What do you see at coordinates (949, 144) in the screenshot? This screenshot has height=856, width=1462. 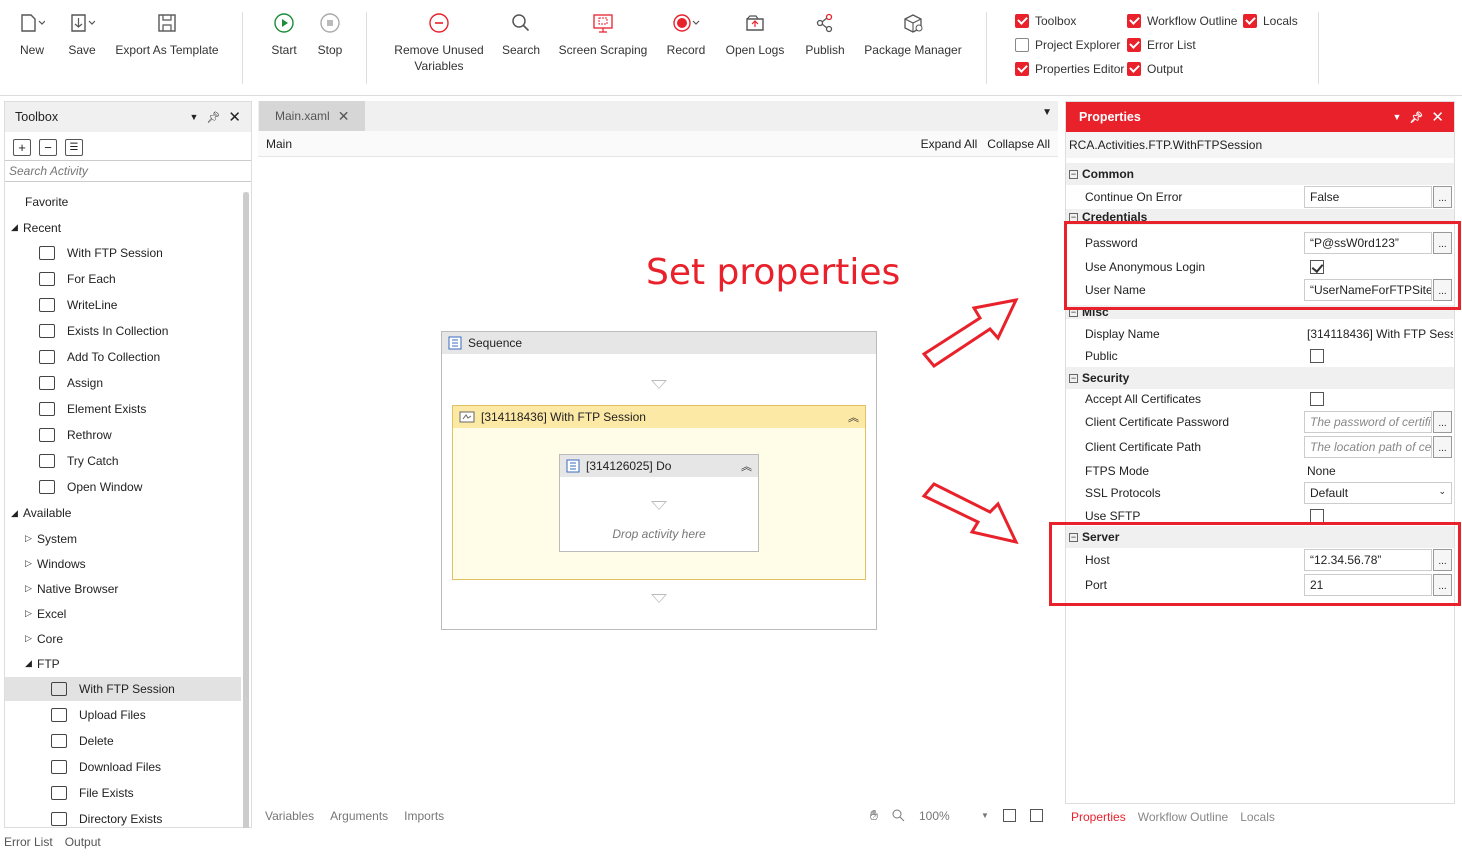 I see `expand-all-link: Expand All` at bounding box center [949, 144].